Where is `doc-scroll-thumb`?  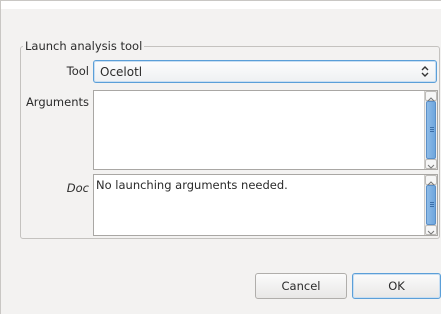 doc-scroll-thumb is located at coordinates (431, 205).